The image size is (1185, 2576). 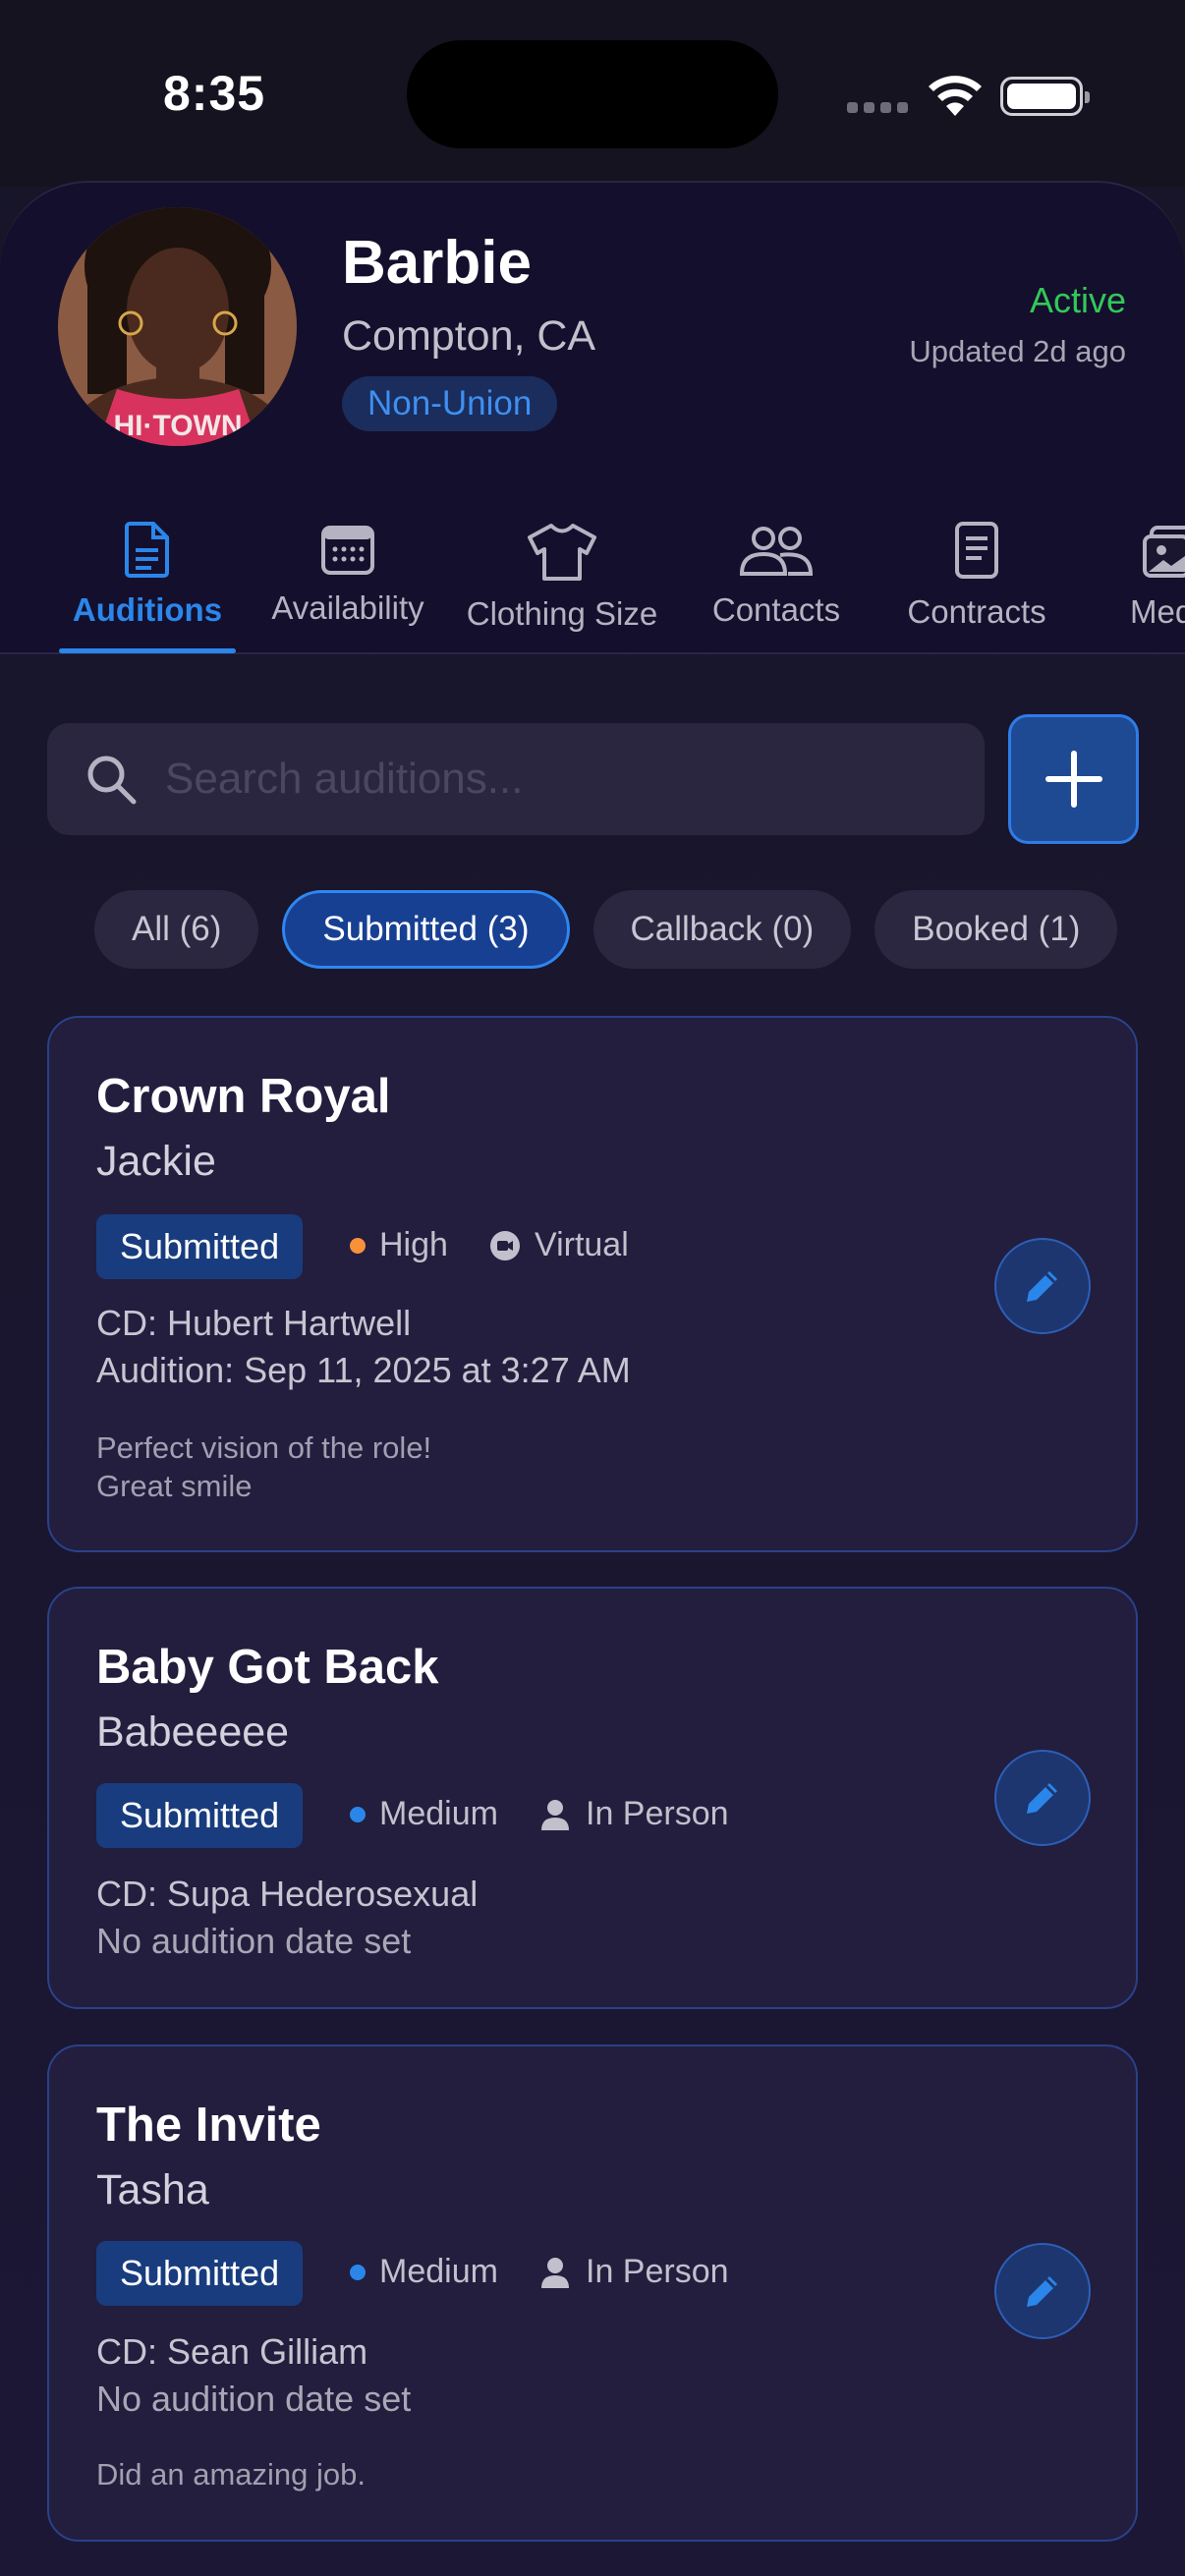 What do you see at coordinates (1164, 552) in the screenshot?
I see `photo-icon` at bounding box center [1164, 552].